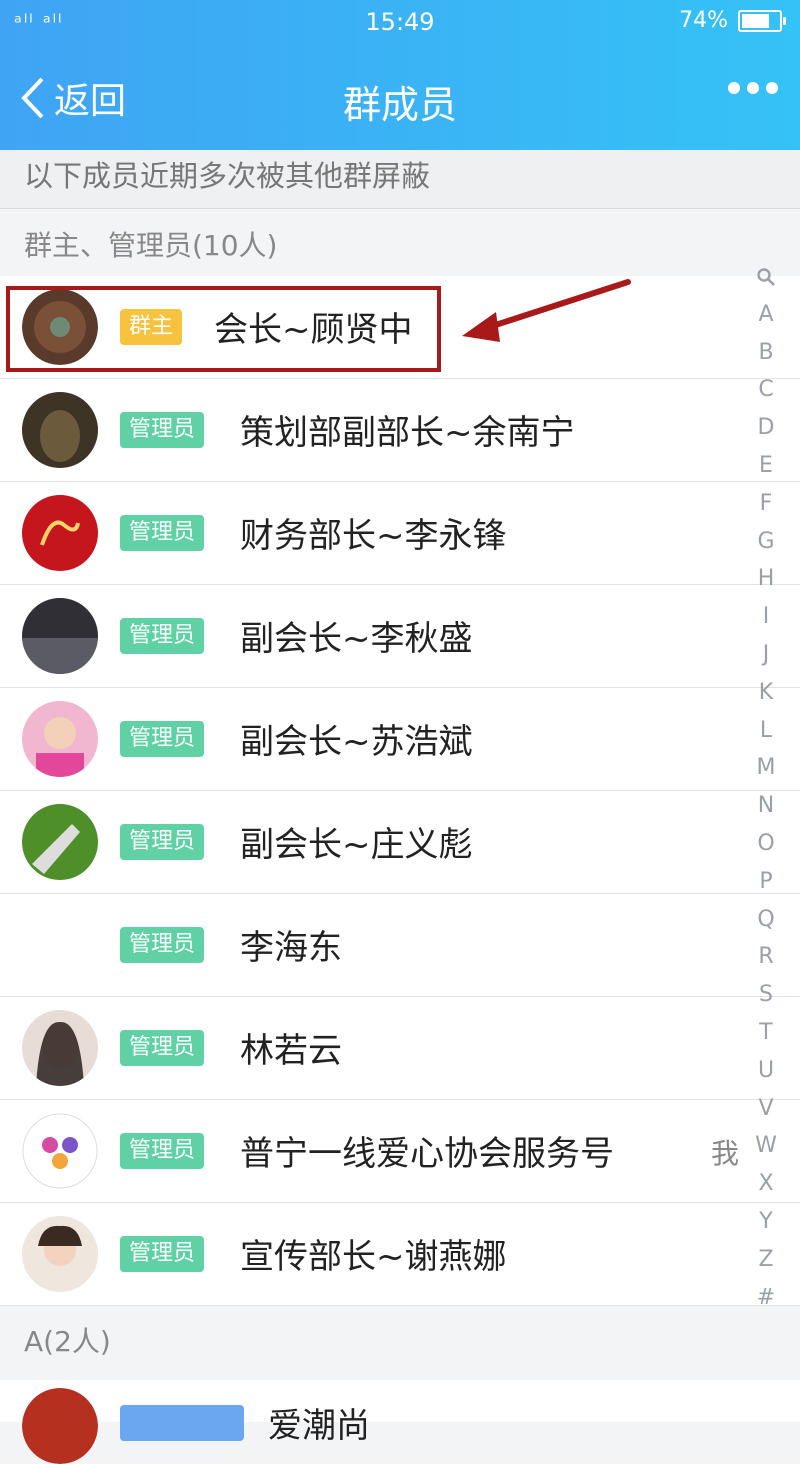  I want to click on member-row: 管理员 副会长~庄义彪, so click(400, 842).